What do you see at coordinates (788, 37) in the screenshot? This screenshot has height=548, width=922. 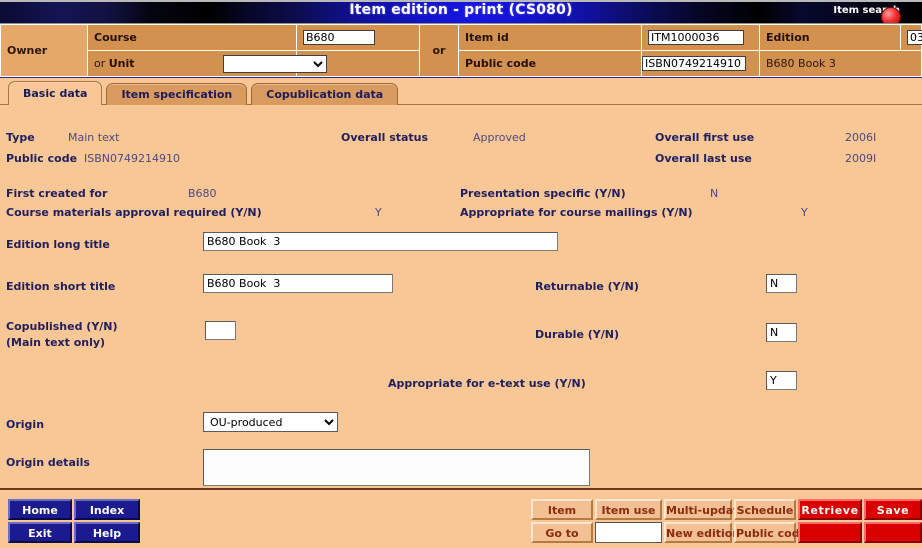 I see `edition-label: Edition` at bounding box center [788, 37].